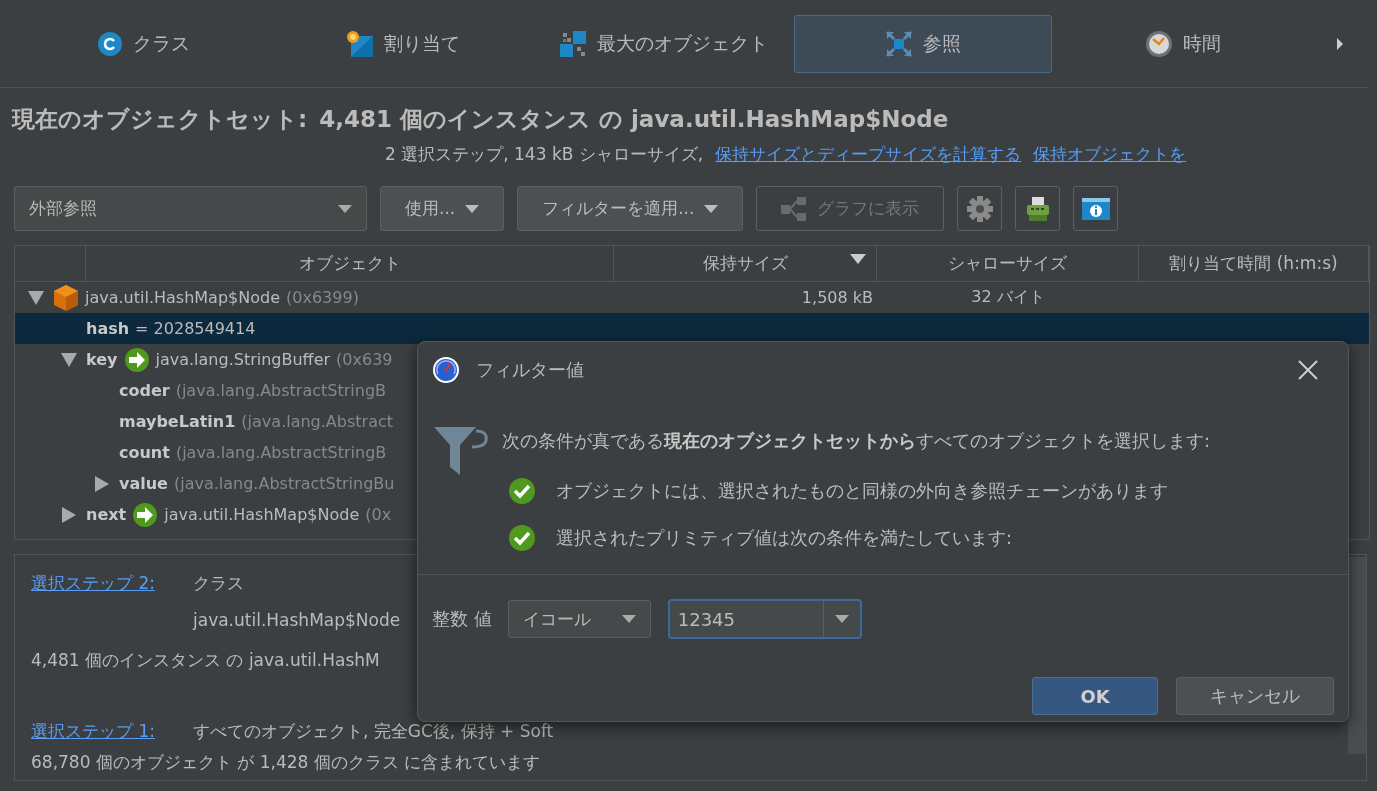  What do you see at coordinates (297, 620) in the screenshot?
I see `step-description: java.util.HashMap$Node` at bounding box center [297, 620].